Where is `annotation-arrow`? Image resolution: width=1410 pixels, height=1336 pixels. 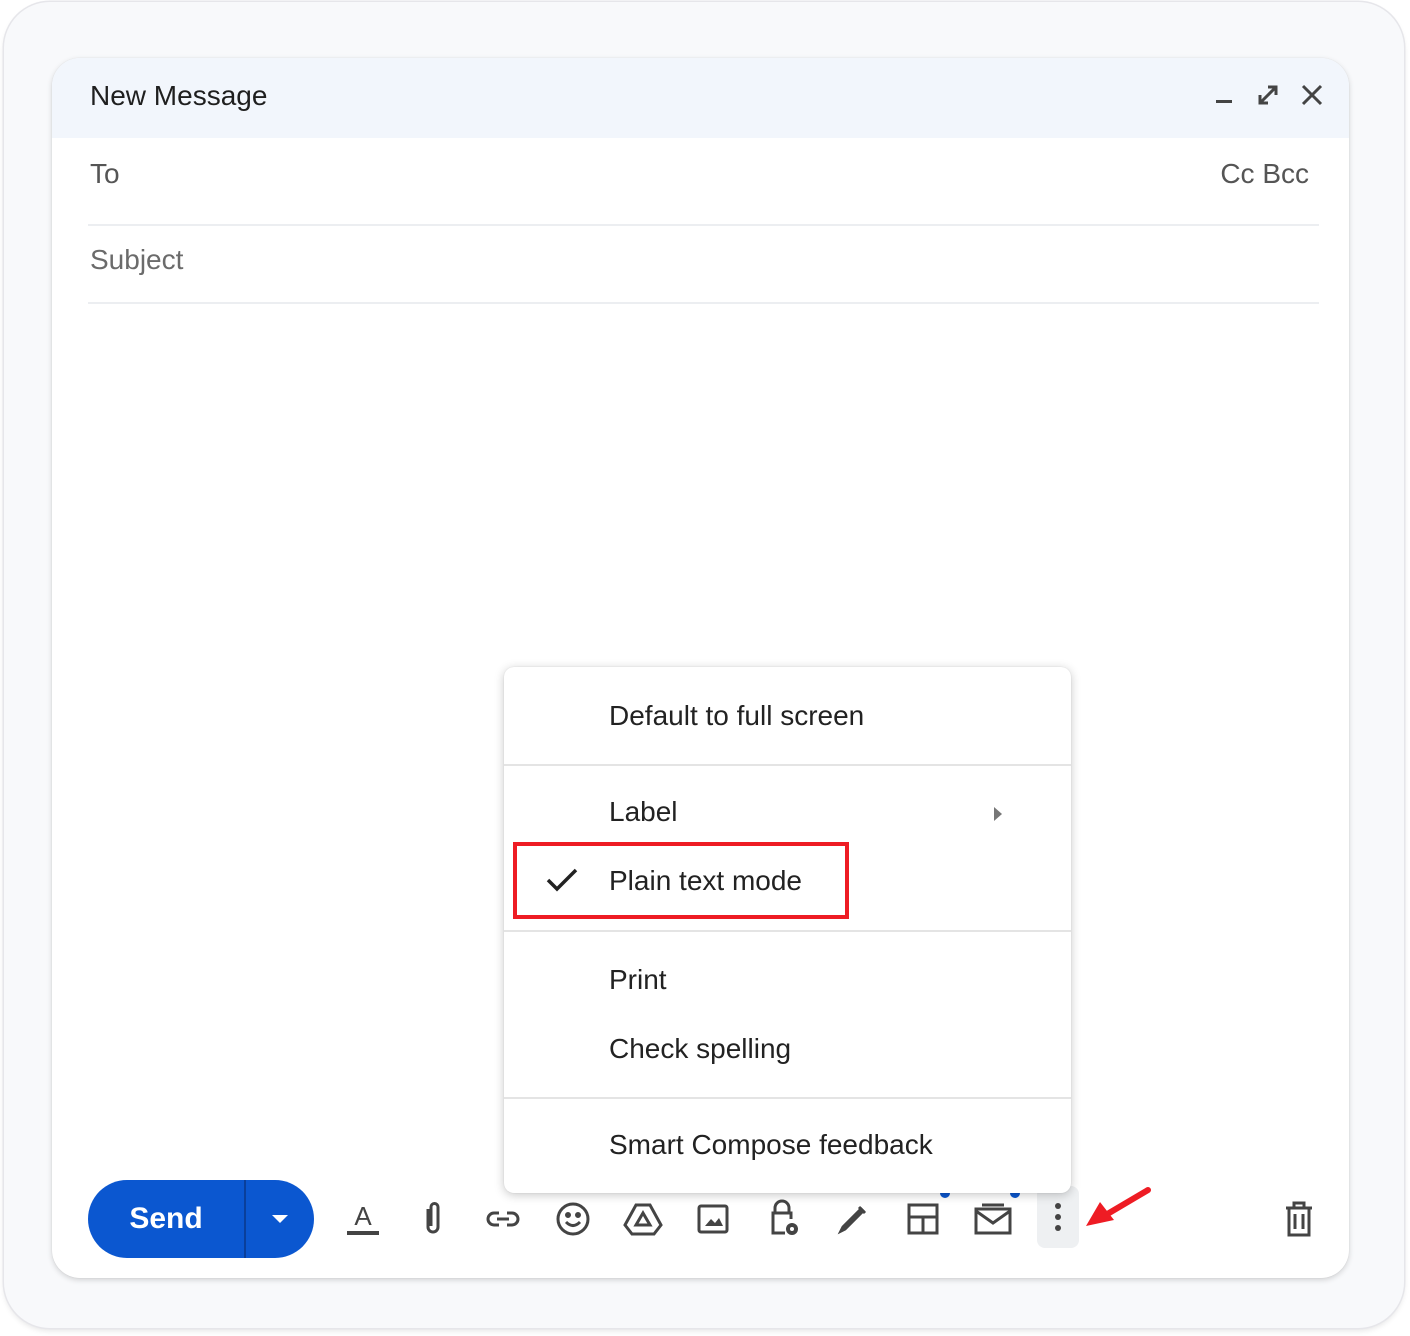 annotation-arrow is located at coordinates (1118, 1206).